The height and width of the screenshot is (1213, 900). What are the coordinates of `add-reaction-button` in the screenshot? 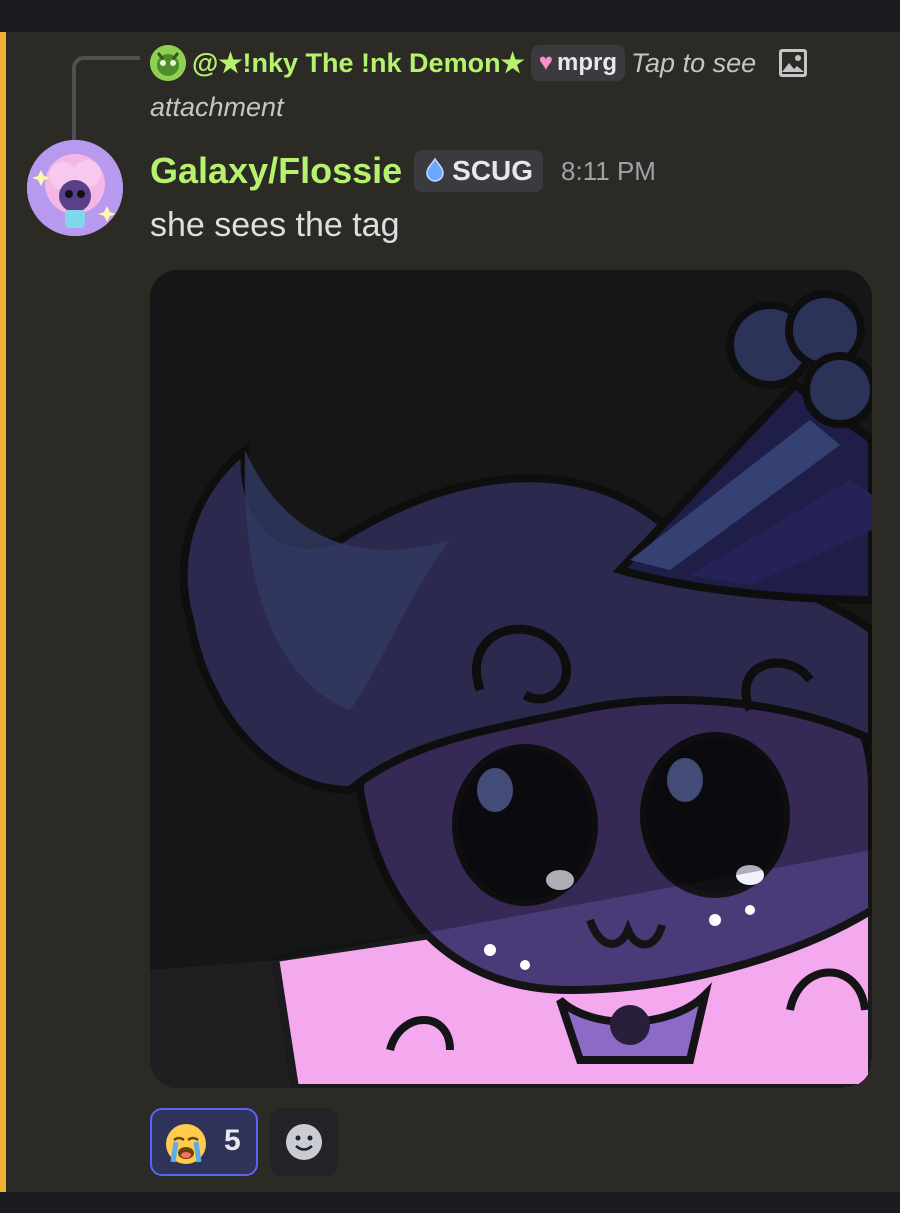 It's located at (304, 1142).